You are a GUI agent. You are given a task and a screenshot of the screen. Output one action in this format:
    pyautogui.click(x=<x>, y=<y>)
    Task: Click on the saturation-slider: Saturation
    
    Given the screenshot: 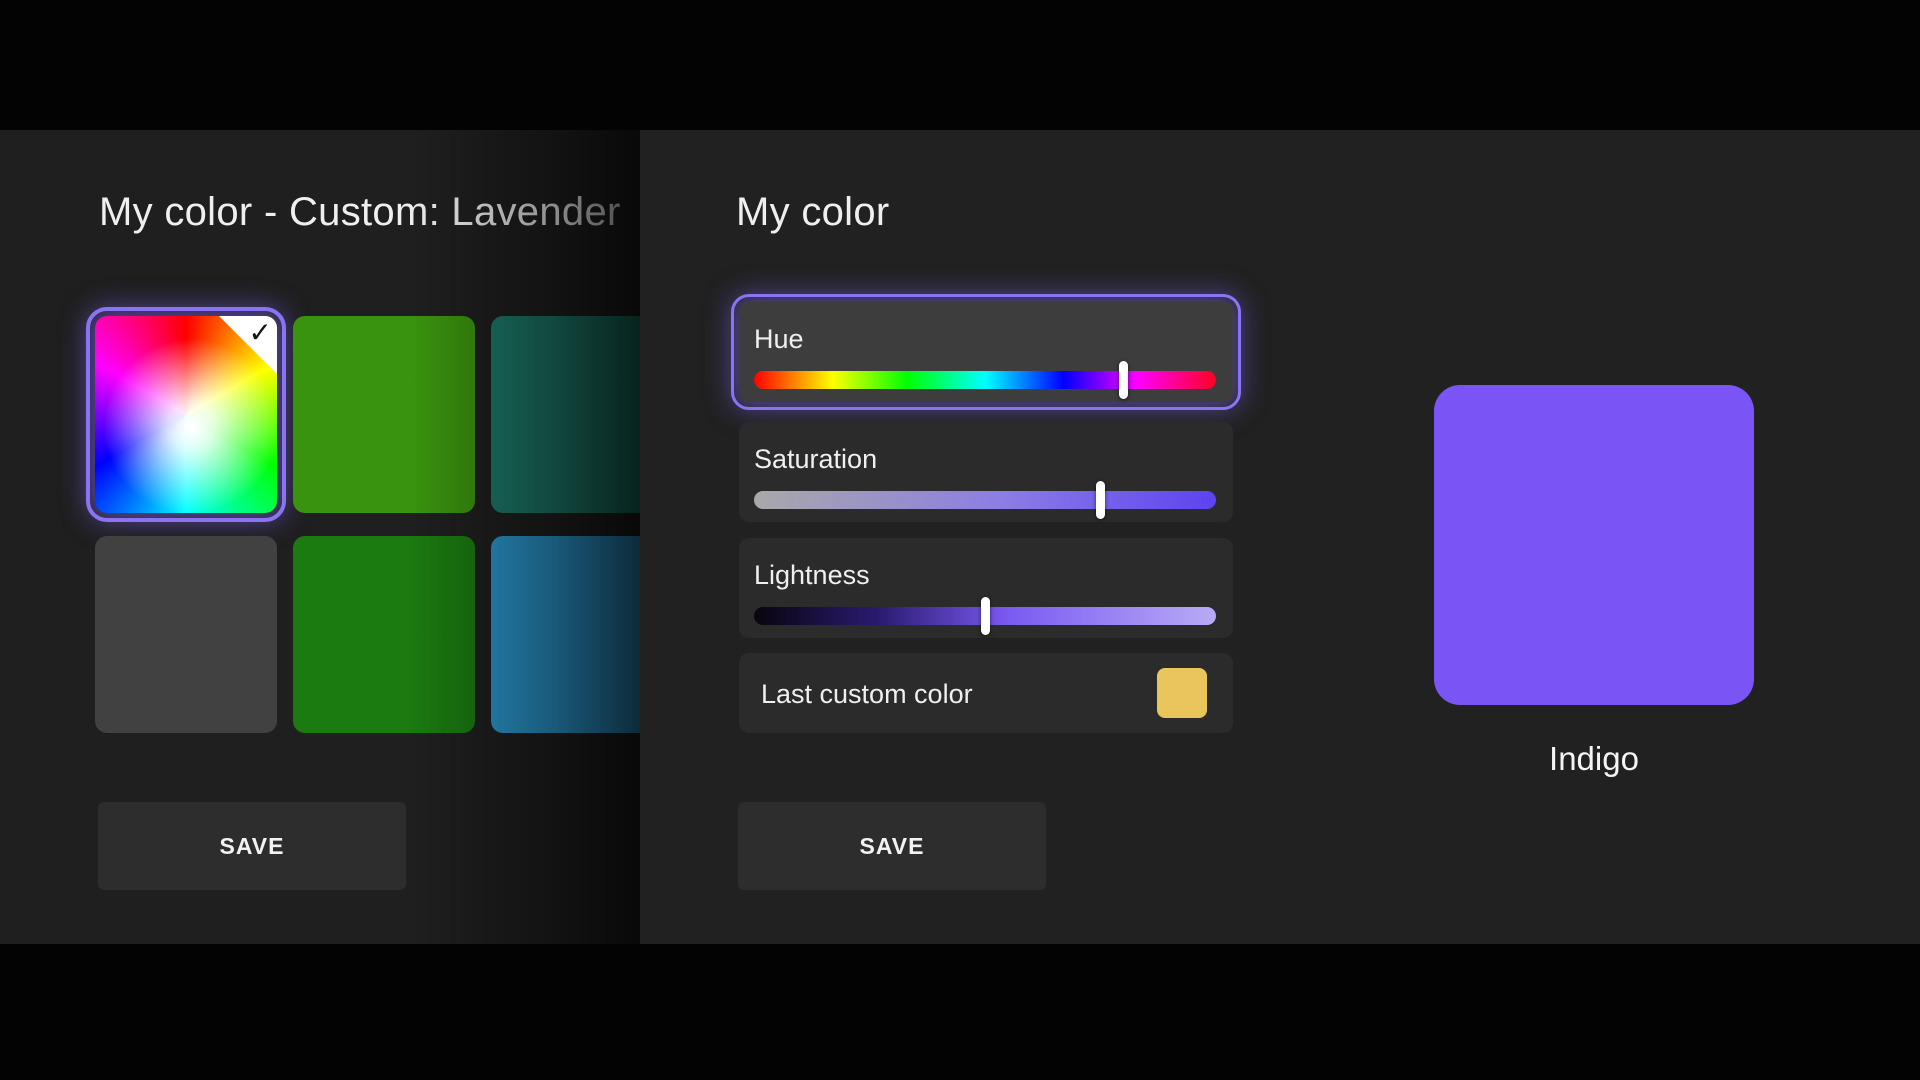 What is the action you would take?
    pyautogui.click(x=986, y=472)
    